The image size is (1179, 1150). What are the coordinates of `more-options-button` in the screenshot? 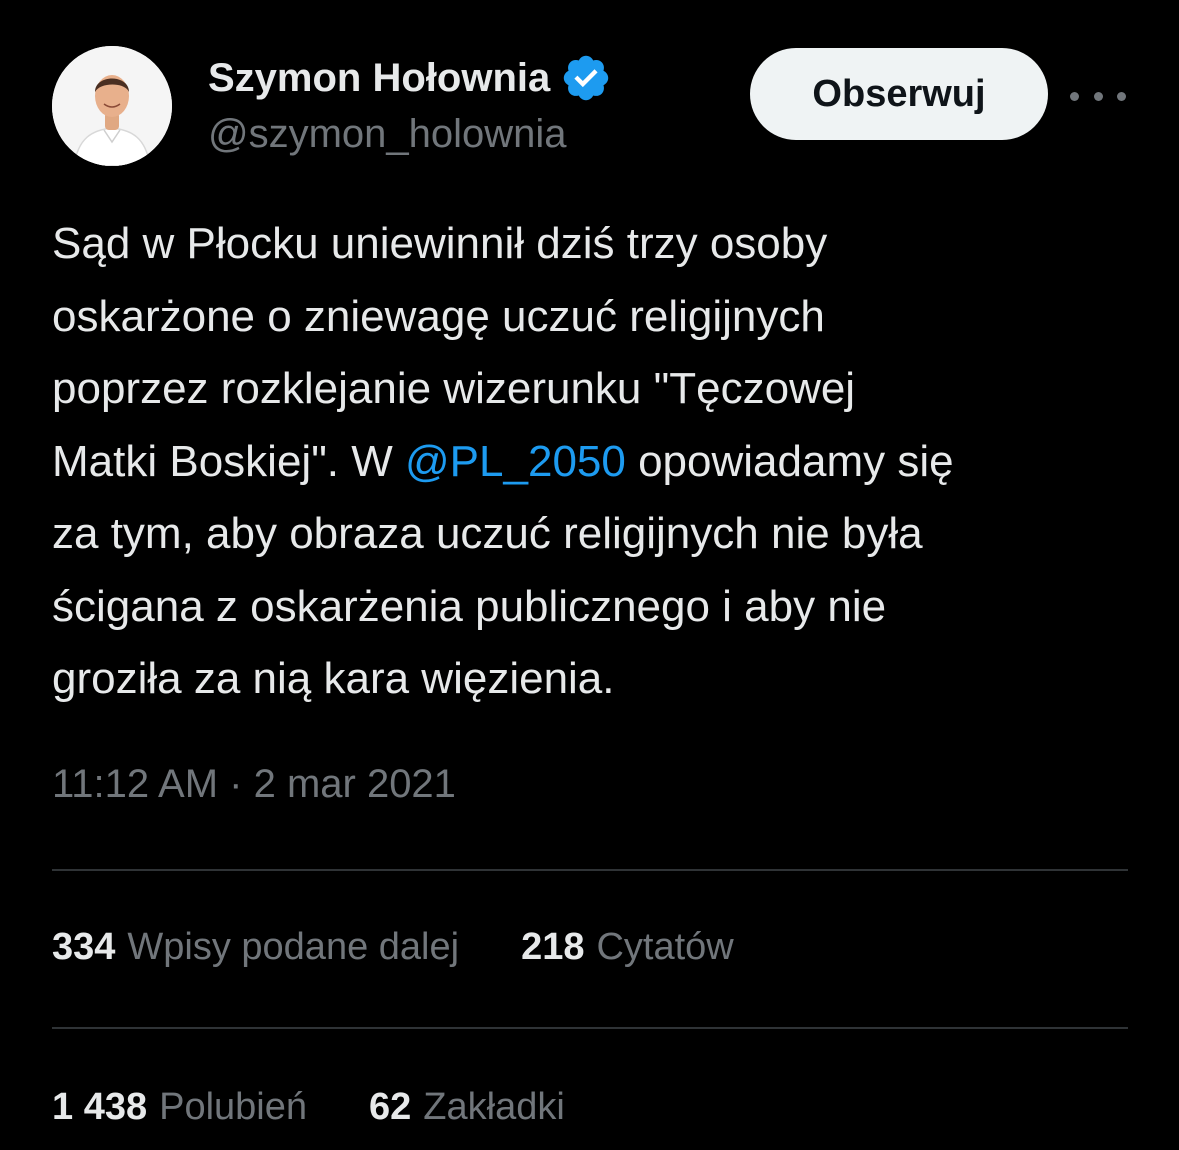 It's located at (1098, 96).